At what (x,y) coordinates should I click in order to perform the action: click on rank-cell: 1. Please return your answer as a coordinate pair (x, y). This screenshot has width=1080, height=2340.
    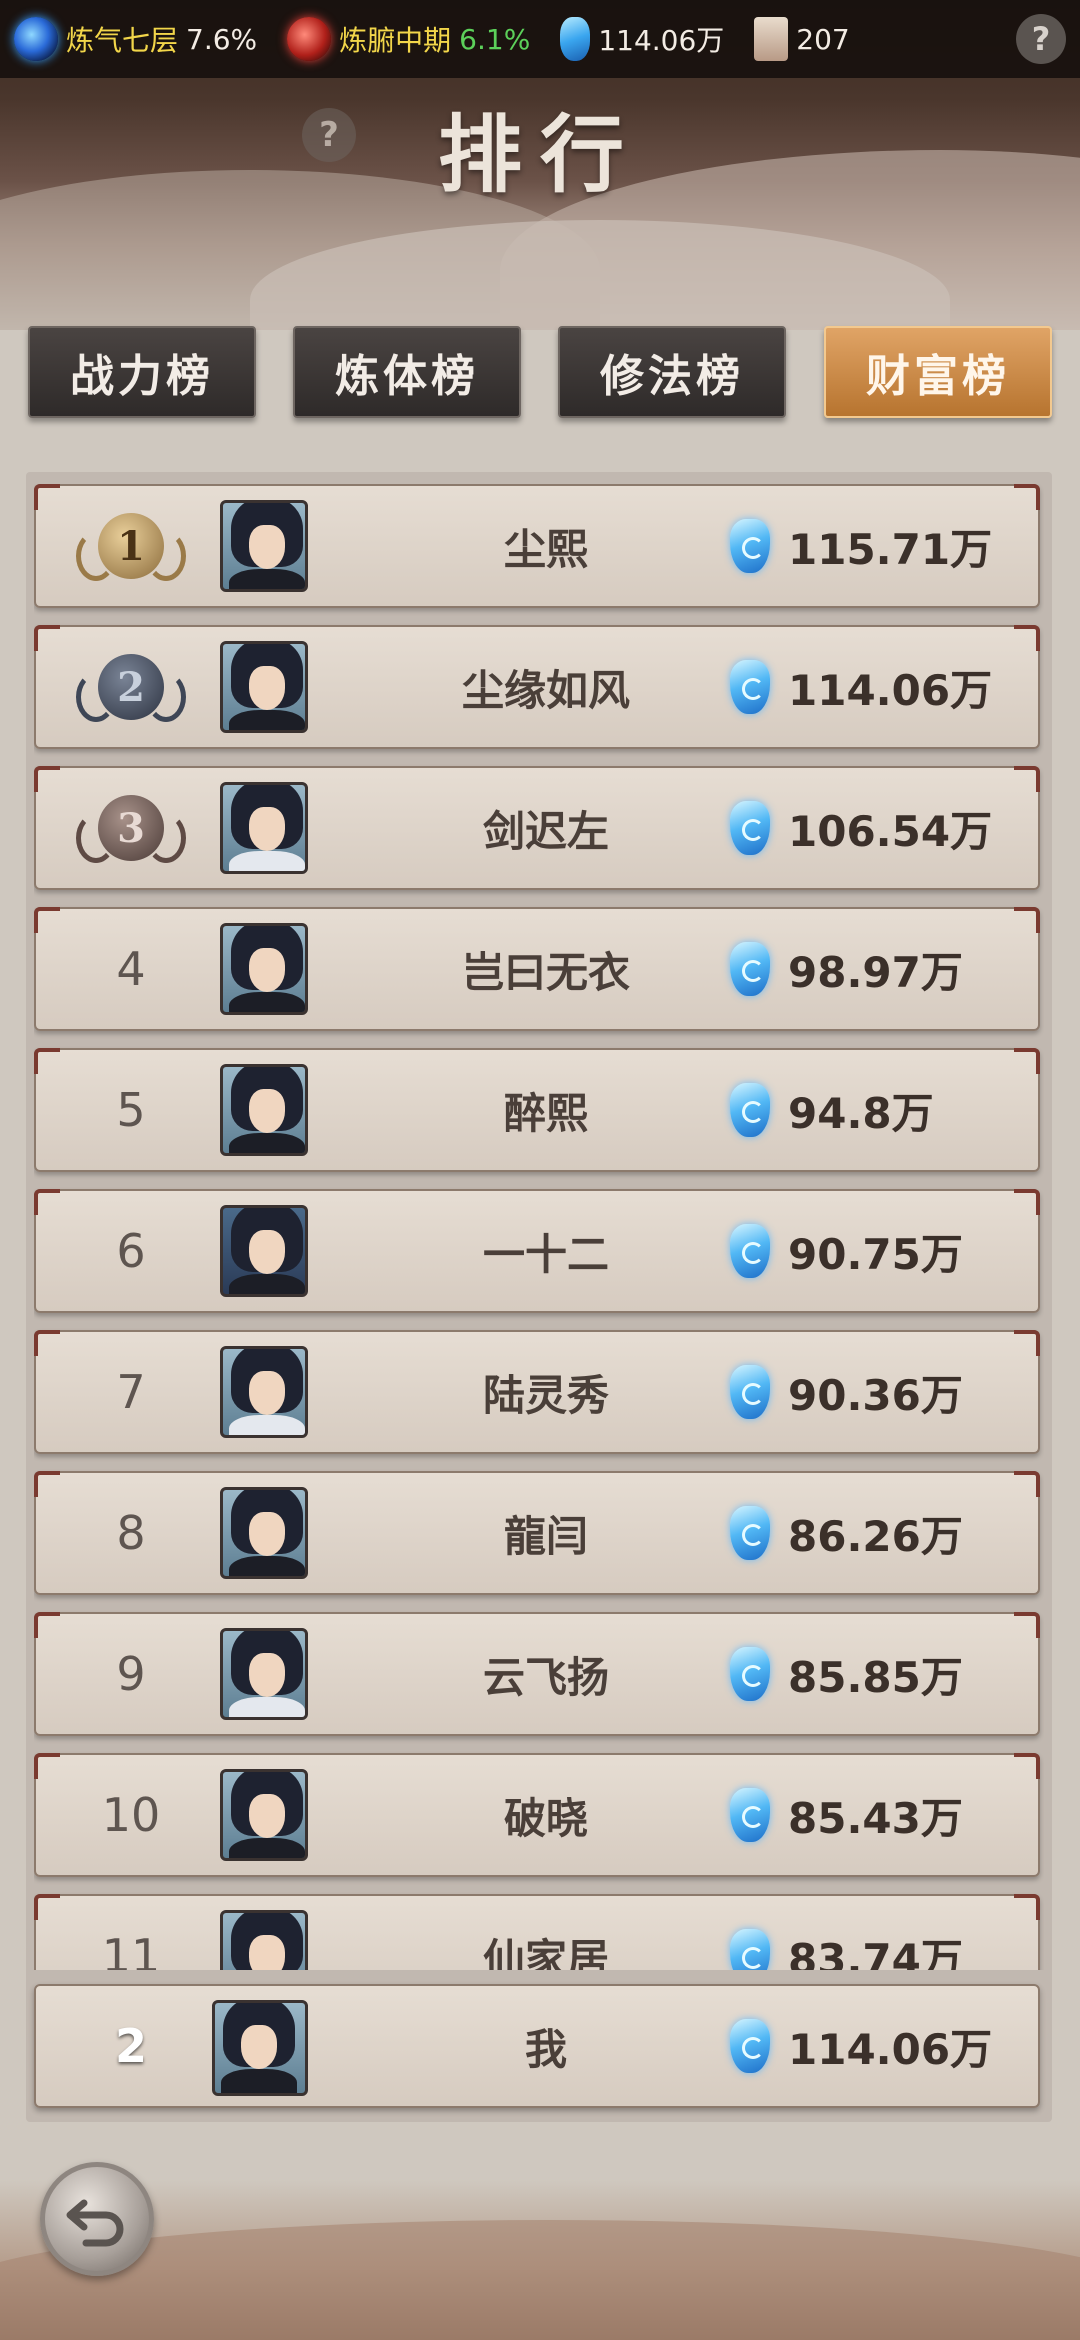
    Looking at the image, I should click on (131, 546).